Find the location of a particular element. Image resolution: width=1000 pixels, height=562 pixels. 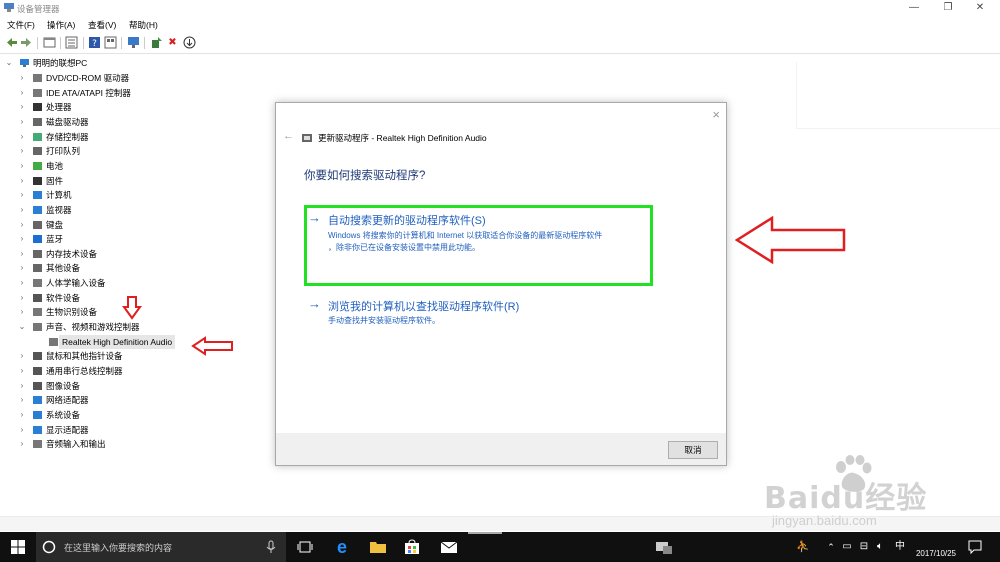

computer-icon is located at coordinates (24, 63).